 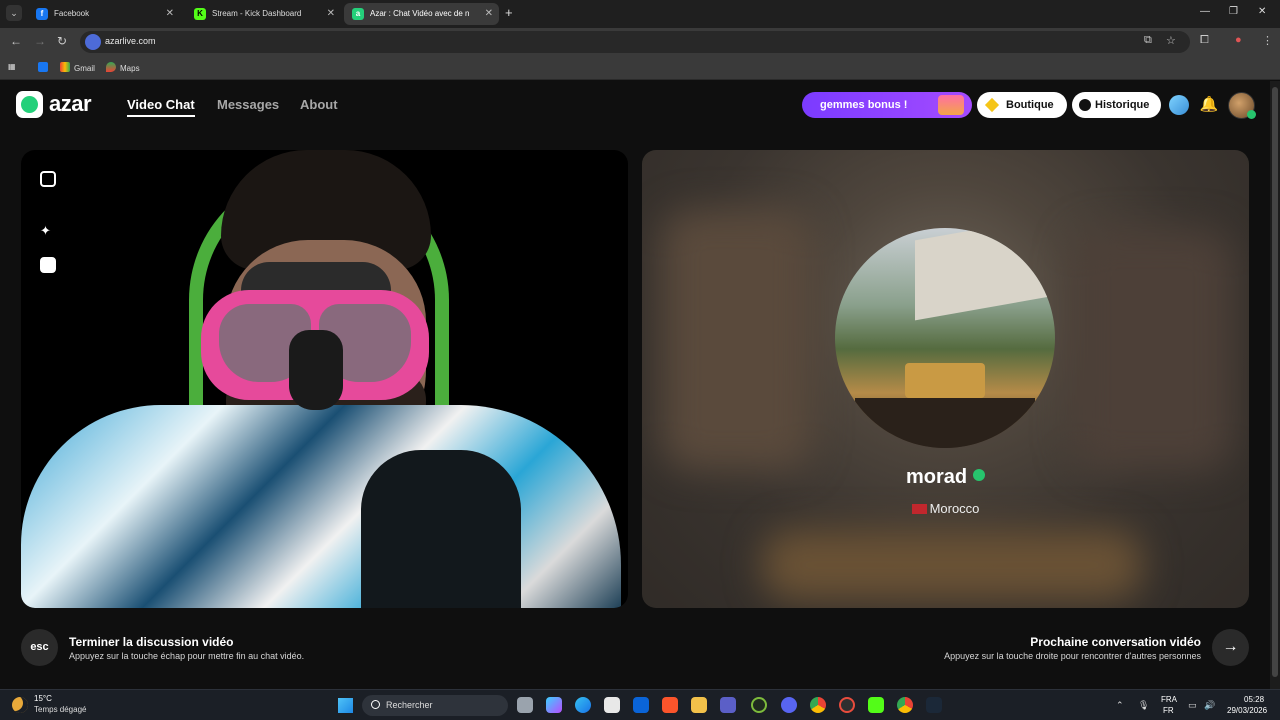 I want to click on minimize-icon: —, so click(x=1205, y=11).